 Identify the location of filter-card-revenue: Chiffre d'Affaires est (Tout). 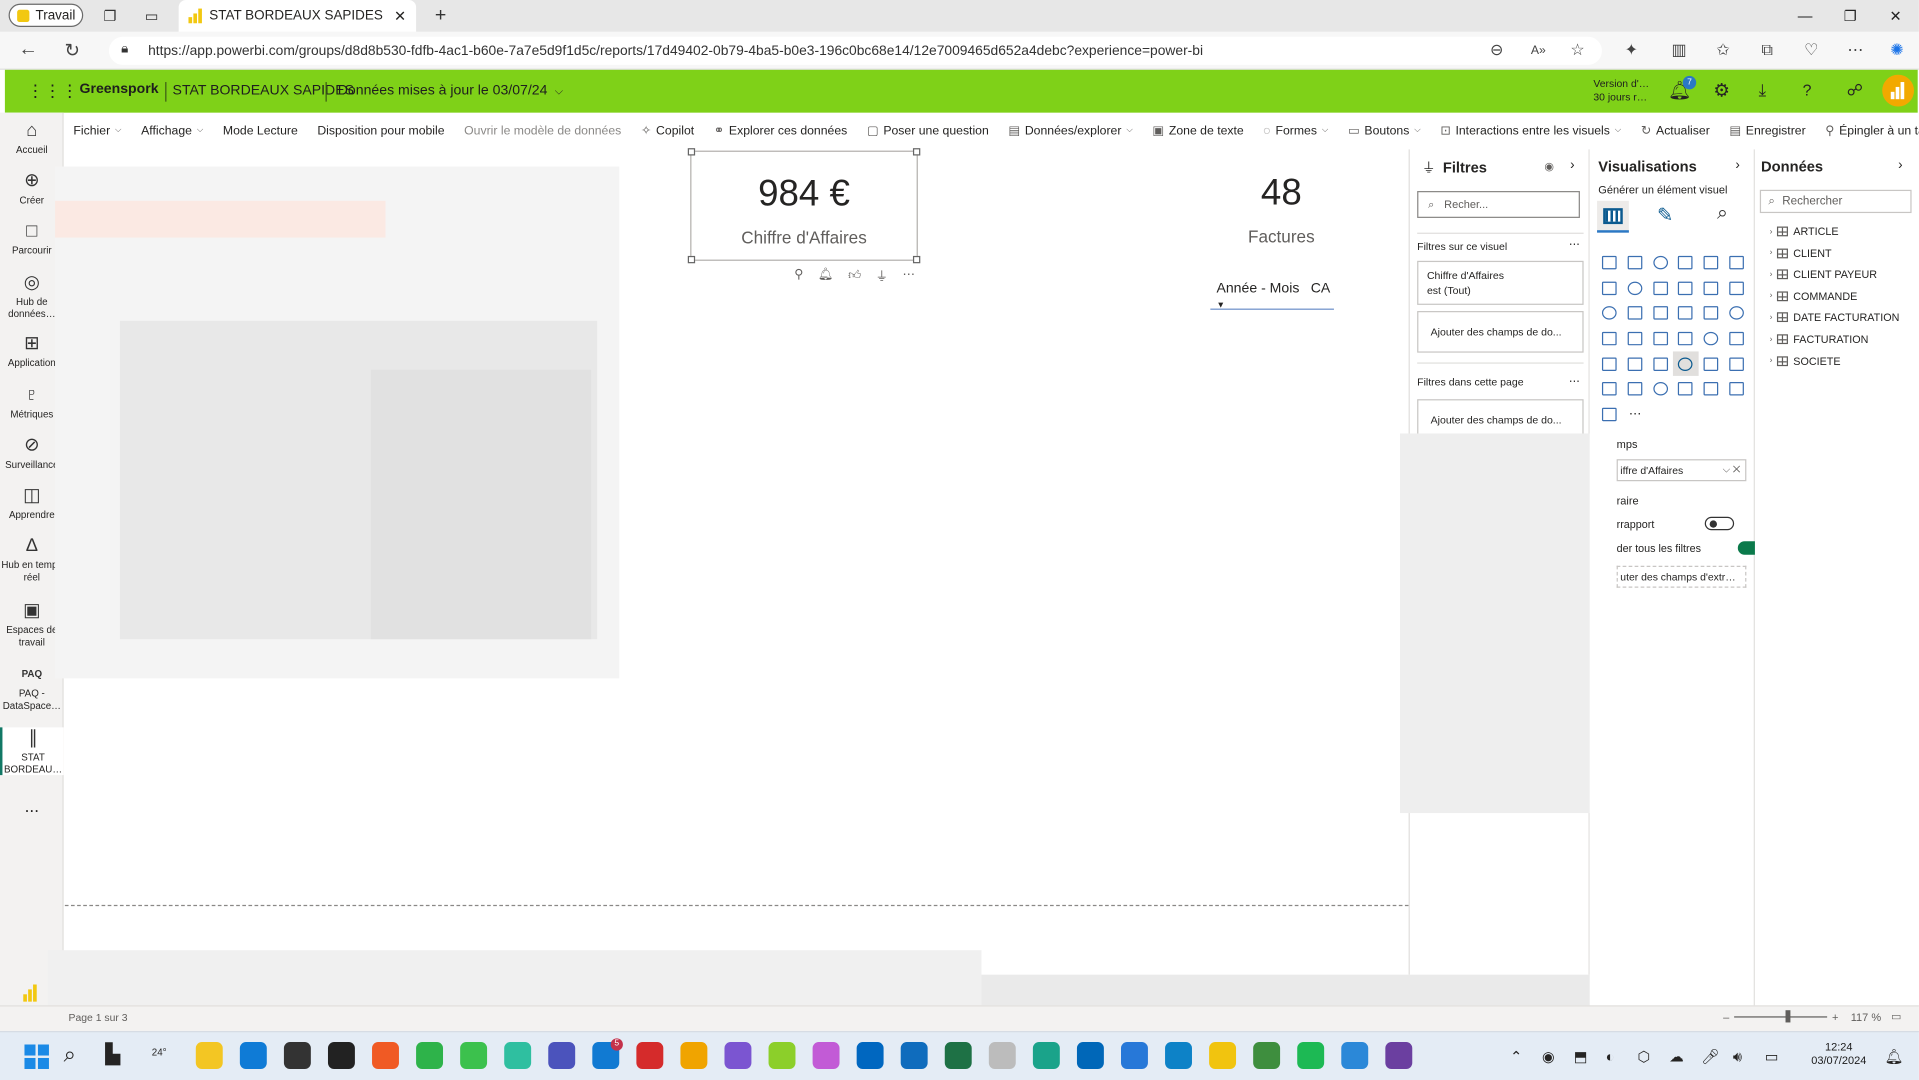
(1500, 282).